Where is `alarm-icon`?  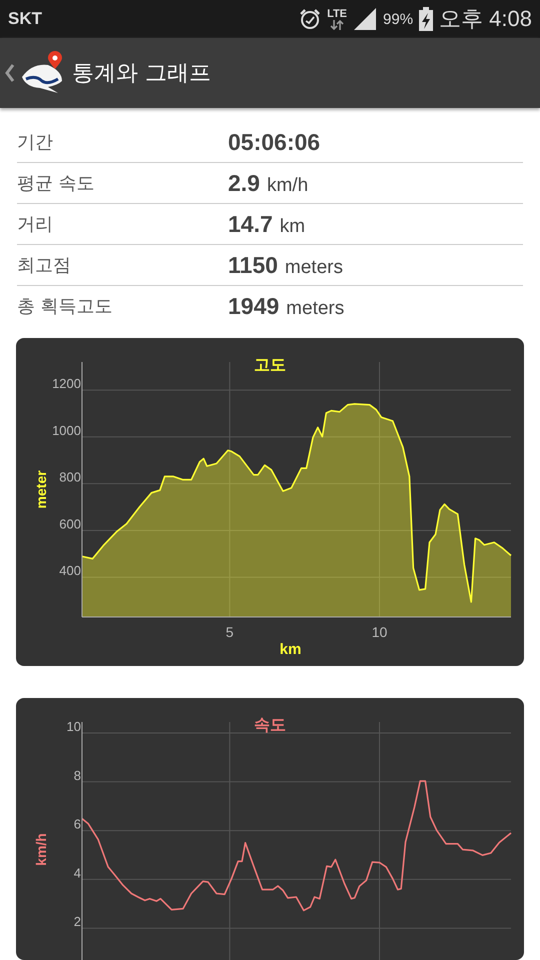
alarm-icon is located at coordinates (310, 19).